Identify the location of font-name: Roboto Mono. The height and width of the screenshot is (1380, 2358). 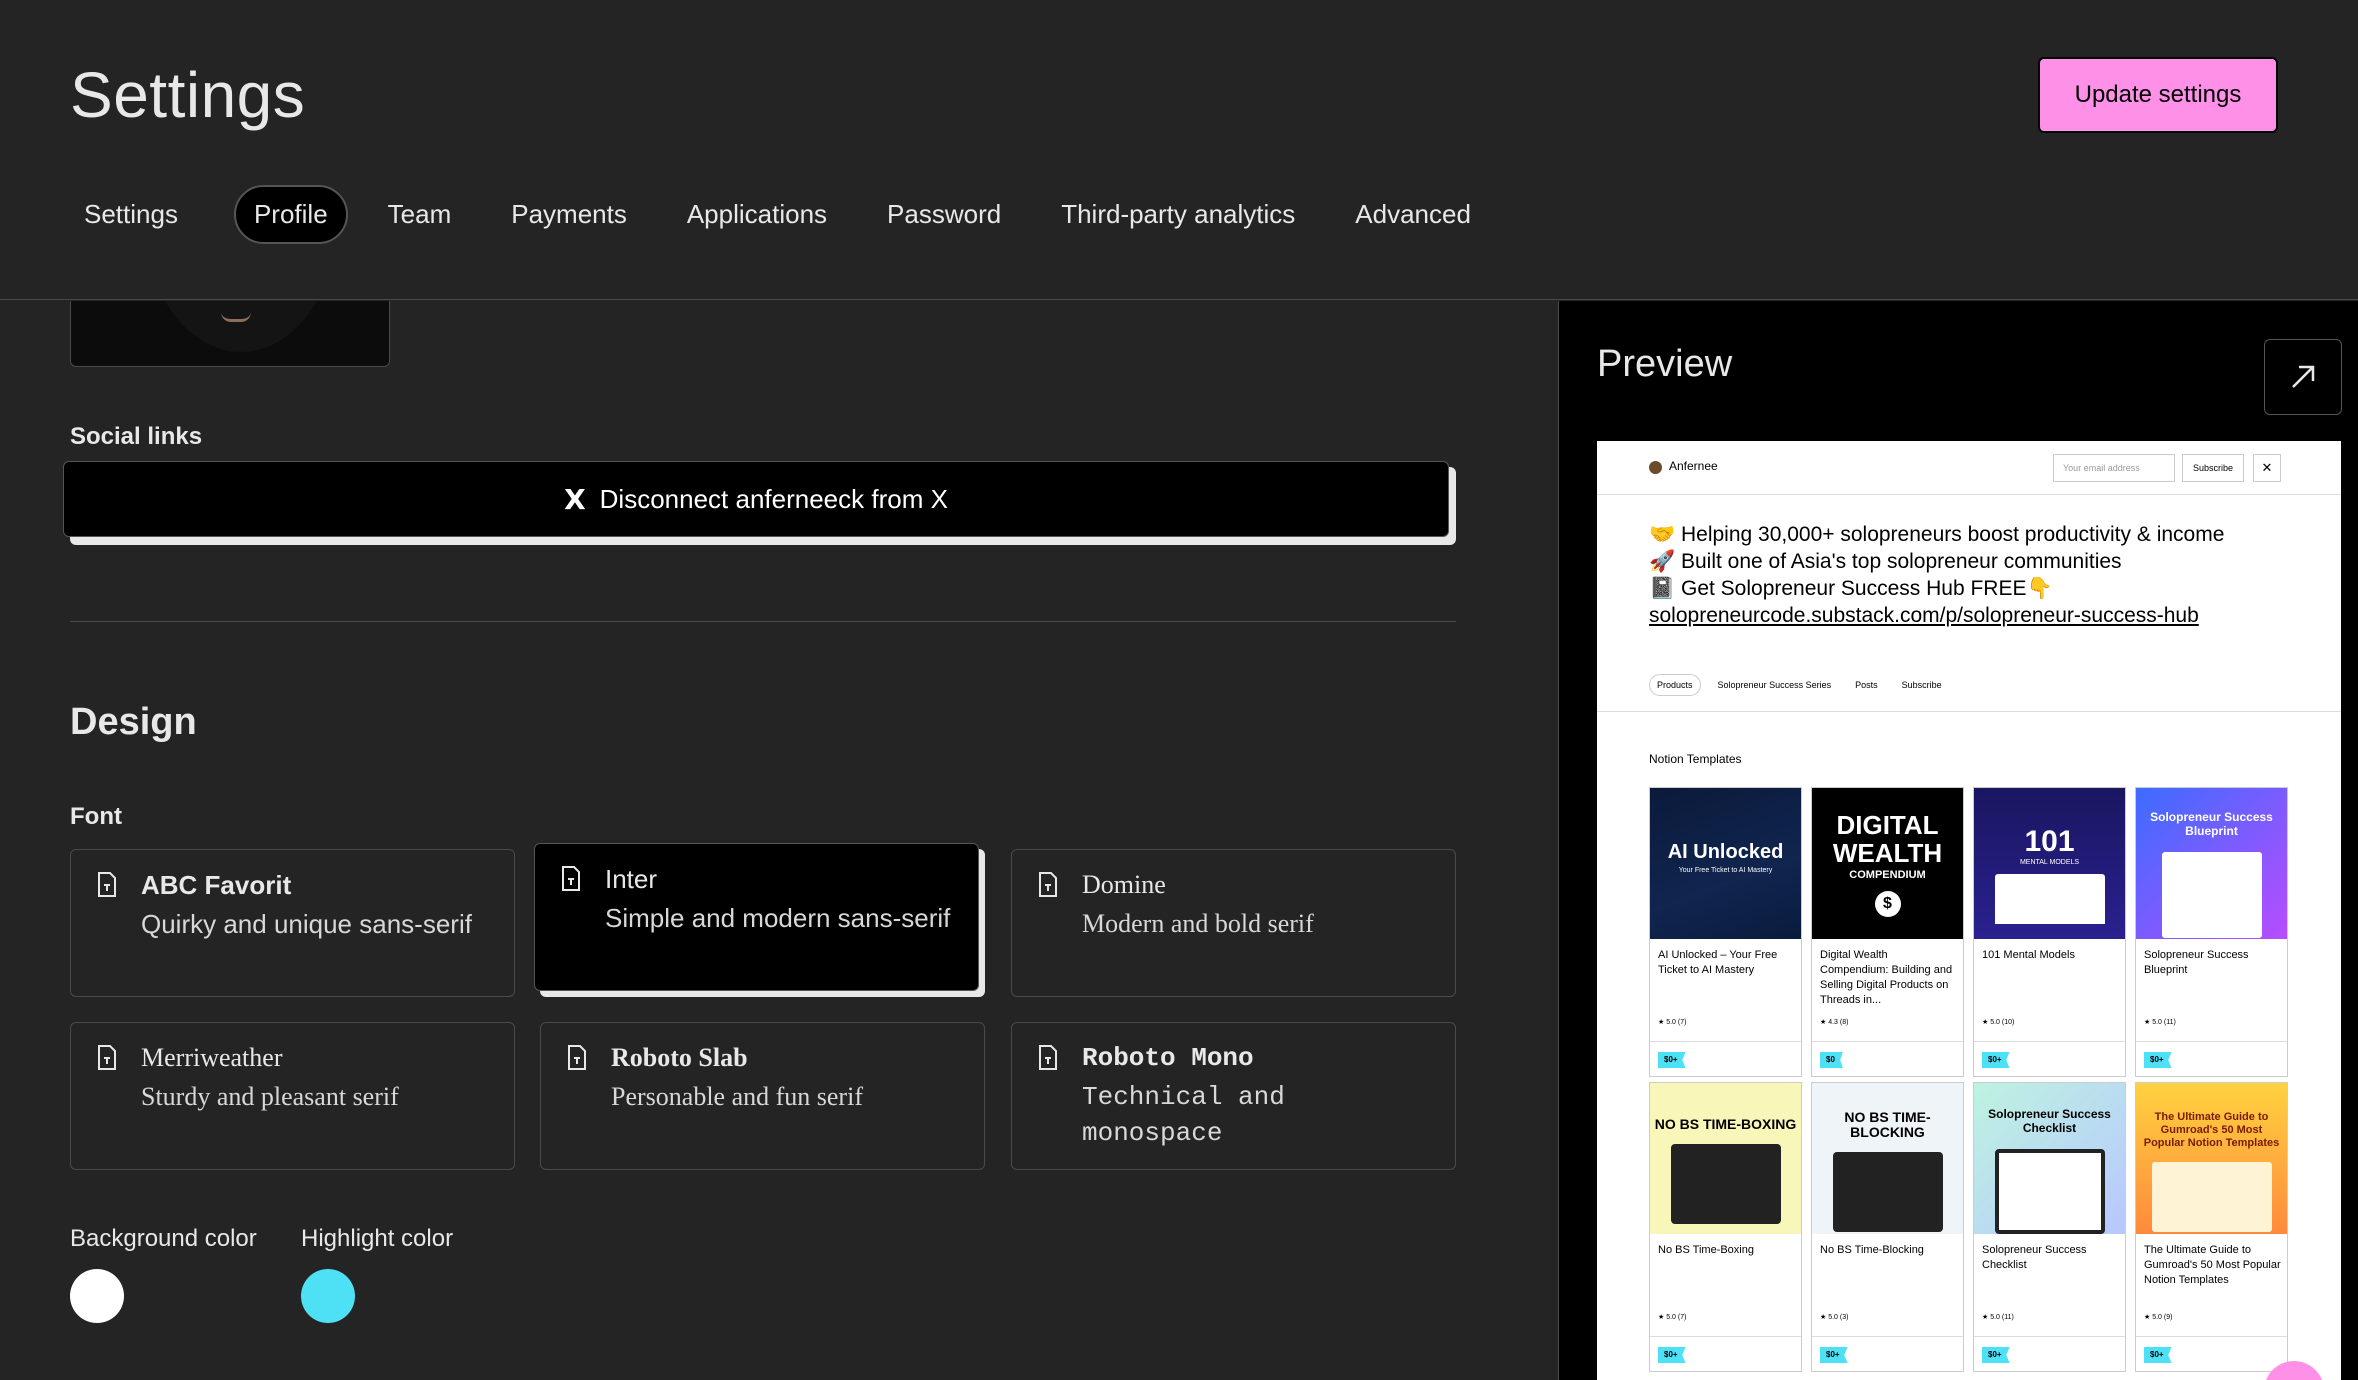
(1168, 1058).